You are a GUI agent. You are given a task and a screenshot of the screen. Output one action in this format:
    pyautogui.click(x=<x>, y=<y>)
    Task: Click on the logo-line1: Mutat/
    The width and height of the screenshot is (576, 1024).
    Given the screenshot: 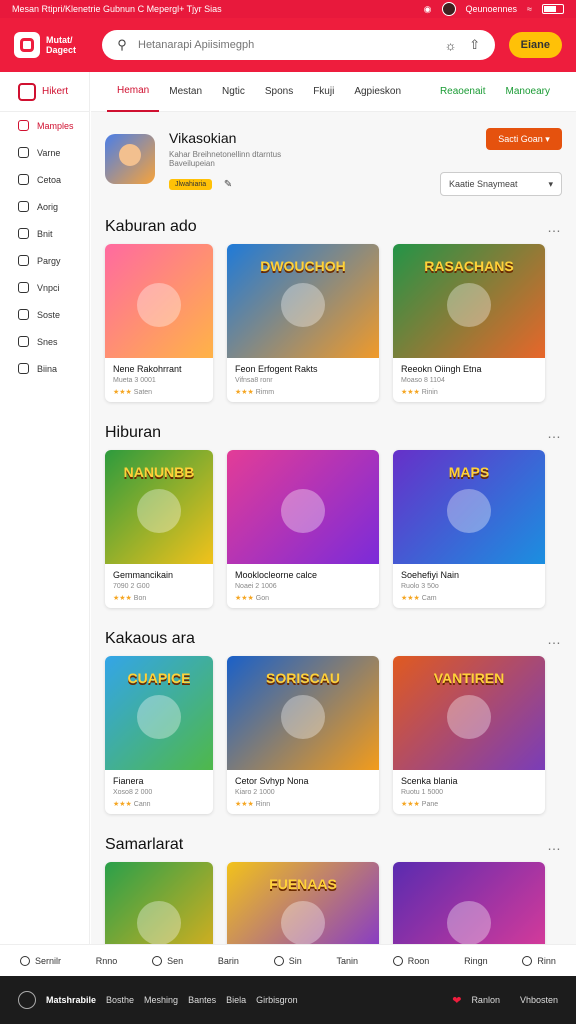 What is the action you would take?
    pyautogui.click(x=59, y=40)
    